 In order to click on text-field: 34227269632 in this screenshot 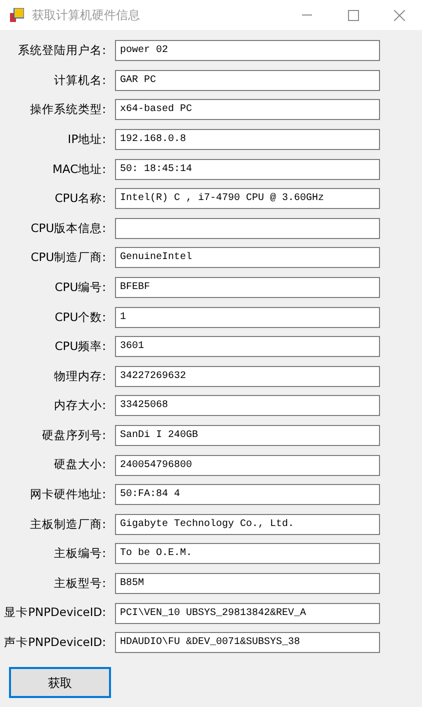, I will do `click(247, 376)`.